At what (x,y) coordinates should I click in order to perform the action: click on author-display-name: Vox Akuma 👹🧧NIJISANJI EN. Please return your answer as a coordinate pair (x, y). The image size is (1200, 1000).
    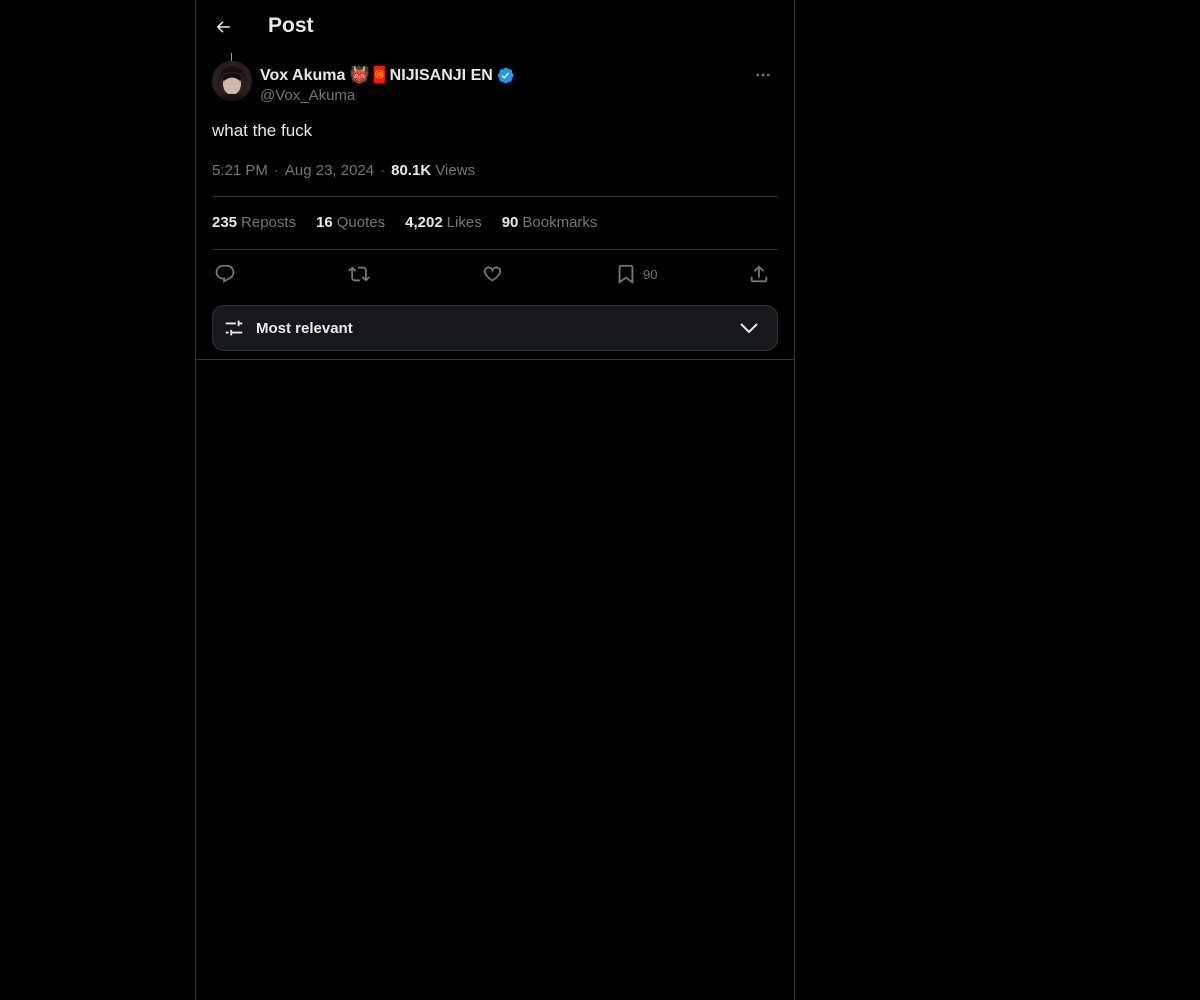
    Looking at the image, I should click on (376, 75).